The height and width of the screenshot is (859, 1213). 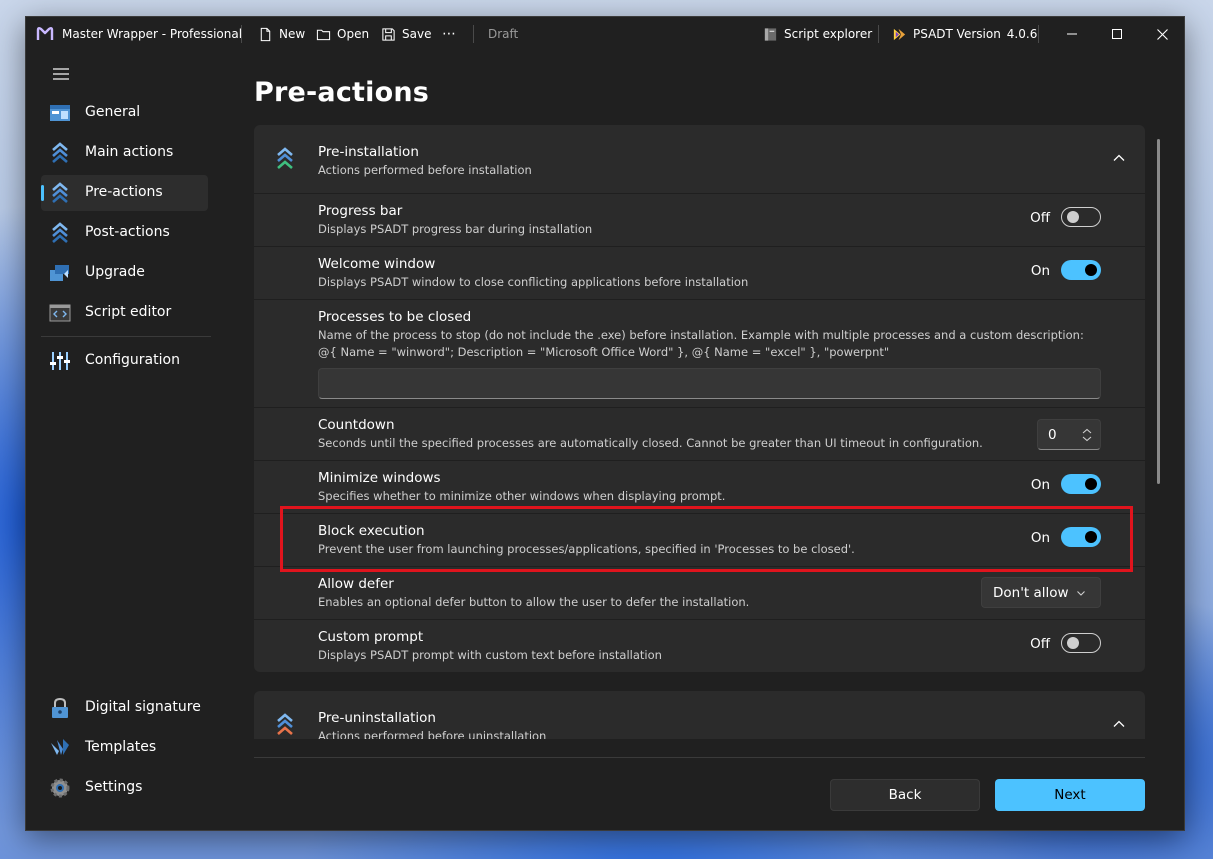 I want to click on welcome-window-toggle: On, so click(x=1064, y=271).